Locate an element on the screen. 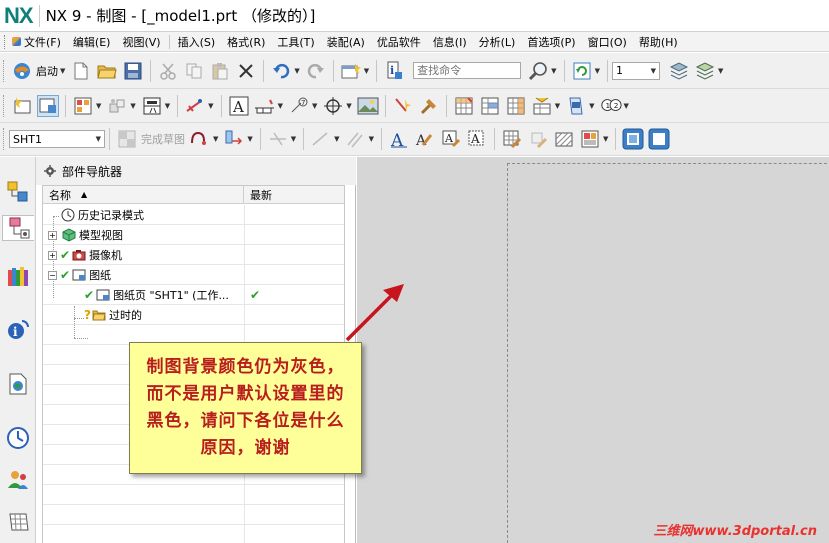 This screenshot has width=829, height=543. search-dropdown-icon: ▼ is located at coordinates (553, 71).